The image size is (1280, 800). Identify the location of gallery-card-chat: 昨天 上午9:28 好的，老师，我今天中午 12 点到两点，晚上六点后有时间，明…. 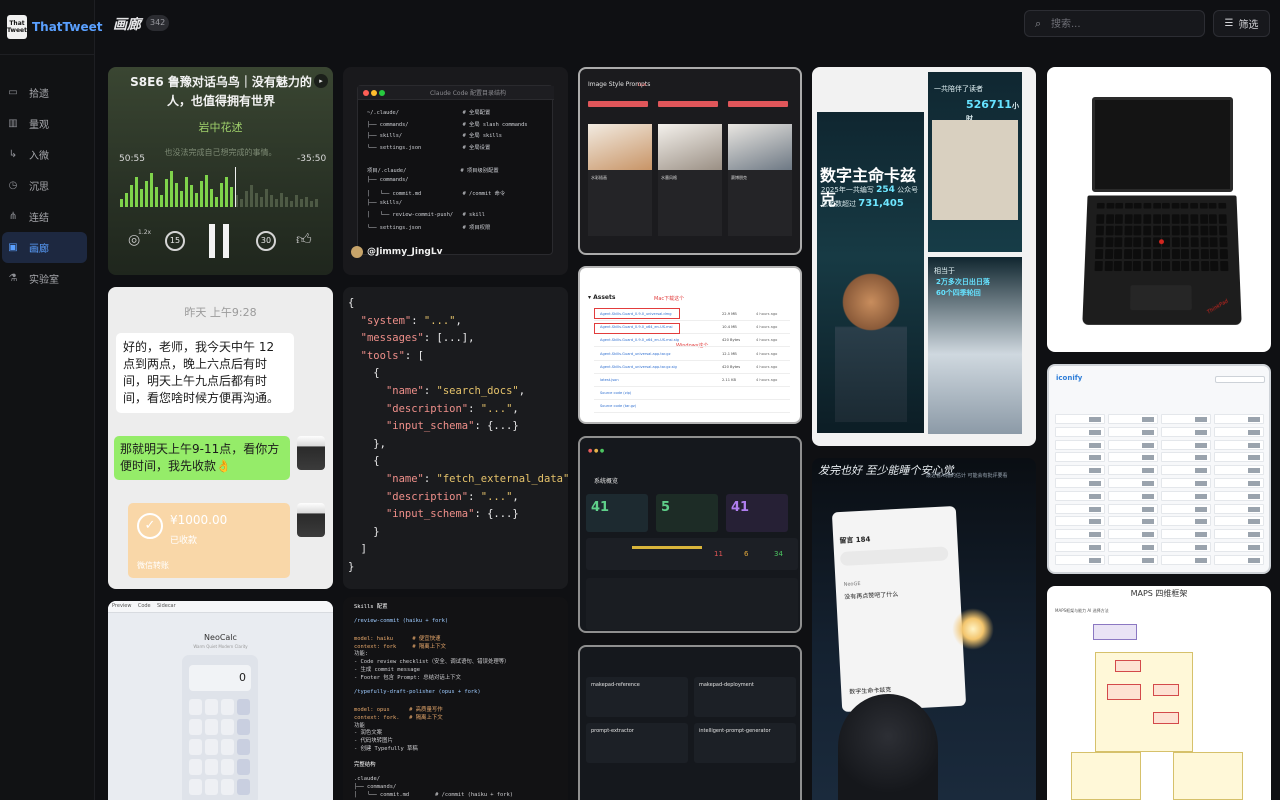
(220, 438).